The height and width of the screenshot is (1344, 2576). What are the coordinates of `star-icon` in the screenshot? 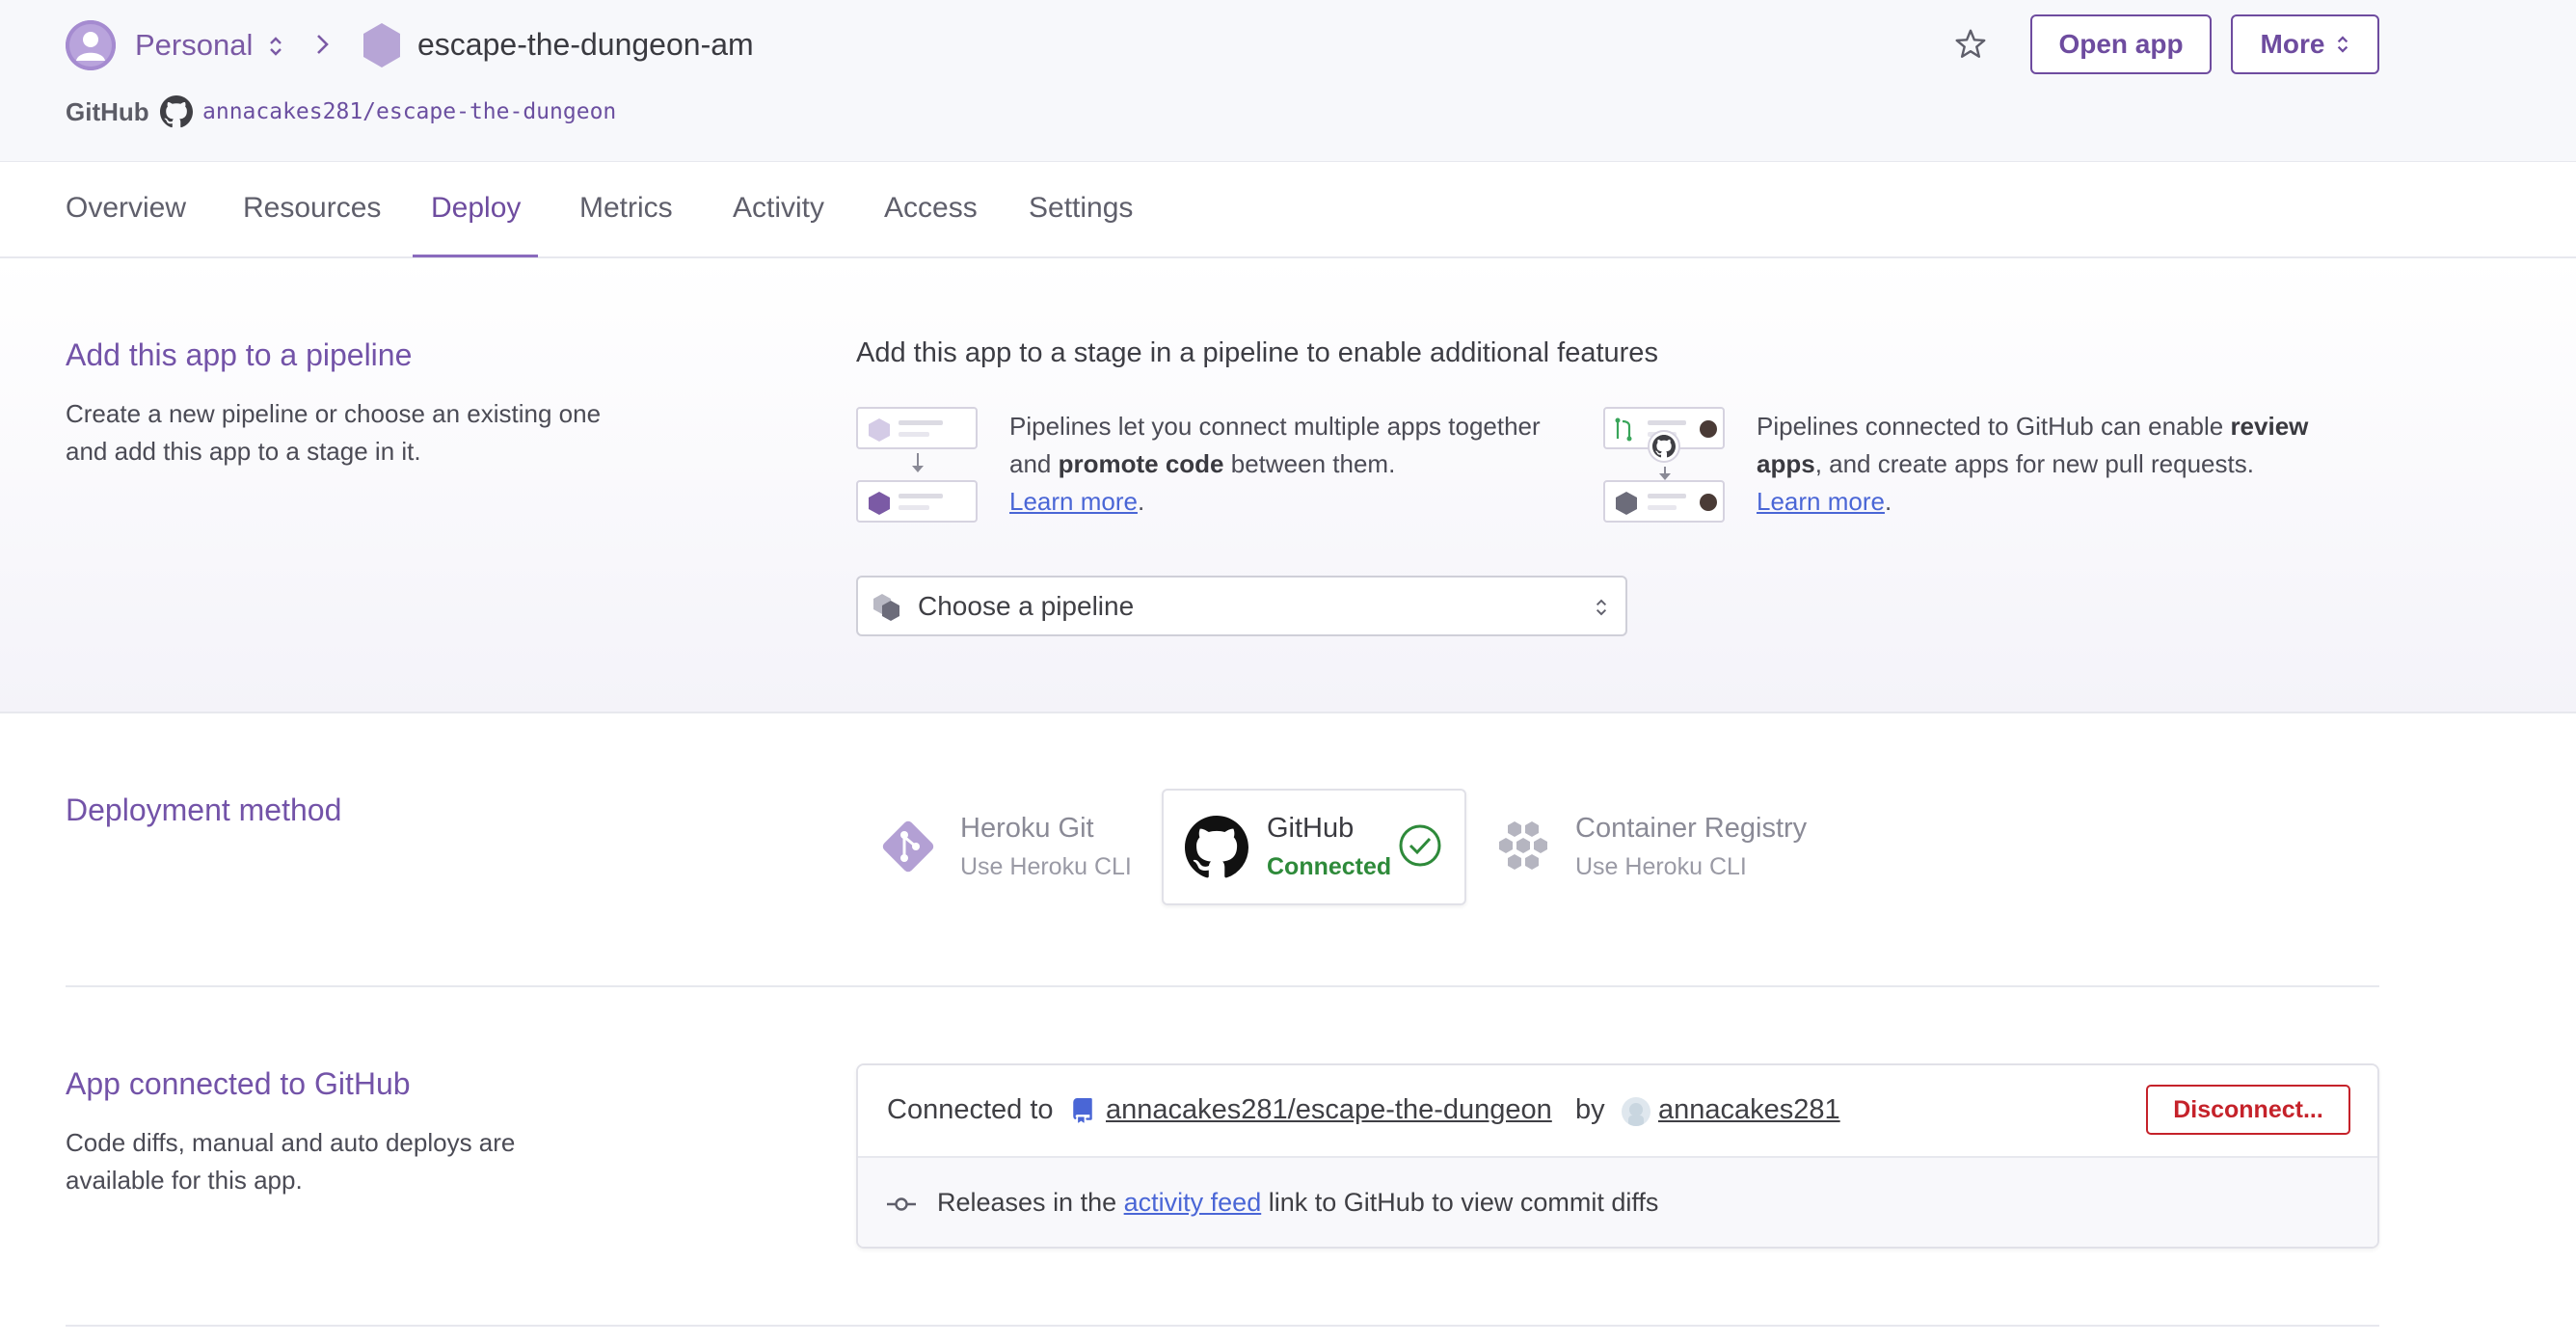 It's located at (1971, 44).